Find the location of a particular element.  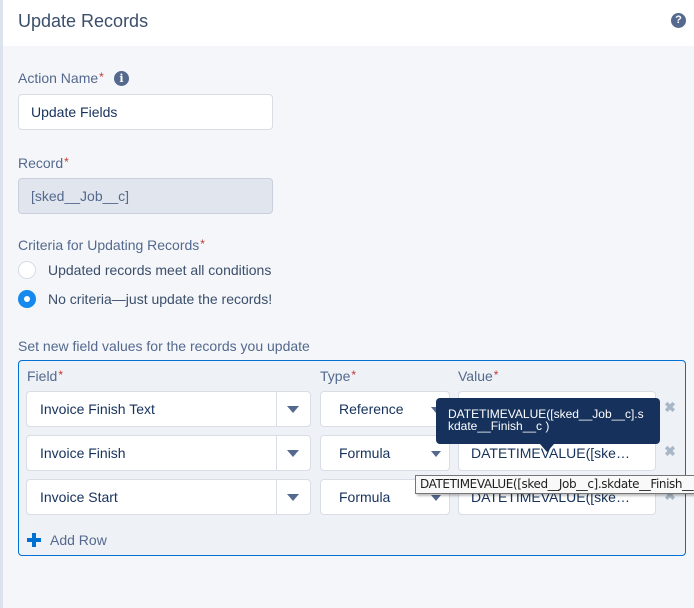

action-name-label-text: Action Name is located at coordinates (58, 78).